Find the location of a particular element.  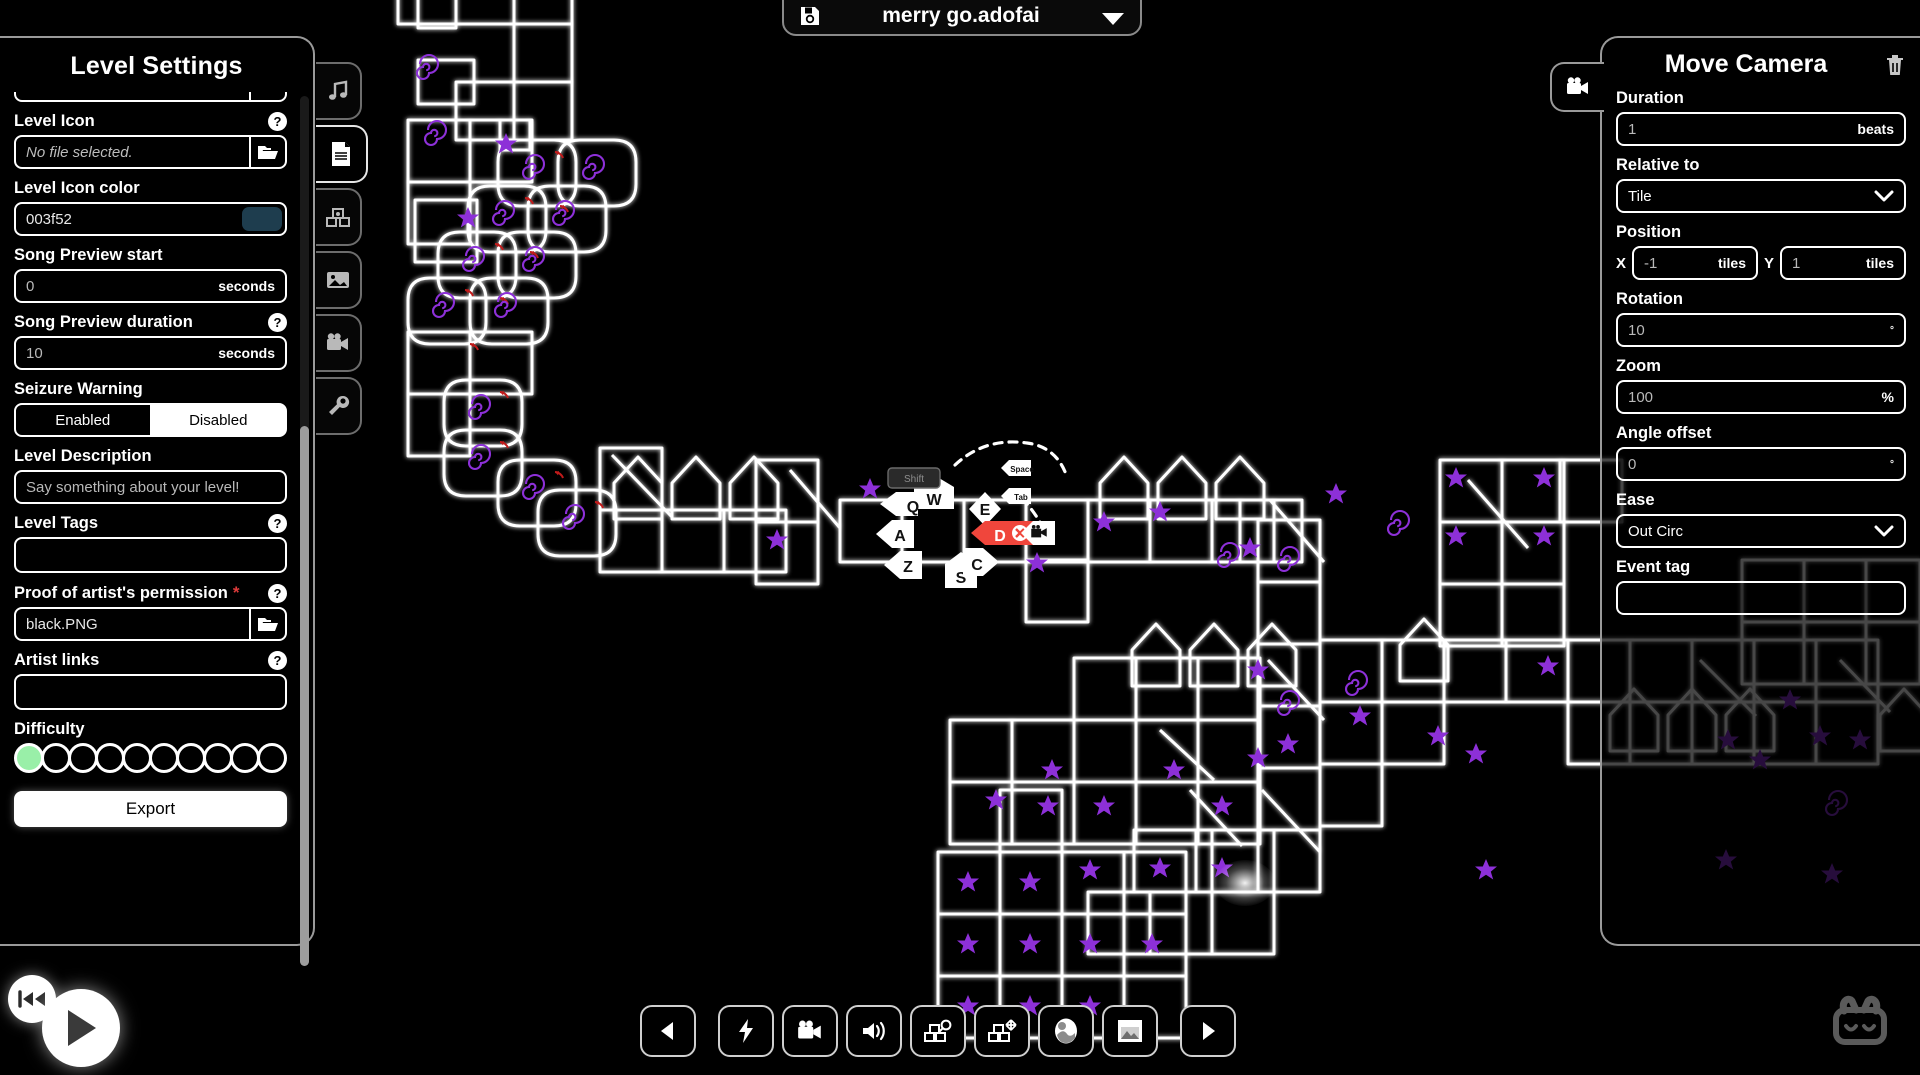

rail-item-settings is located at coordinates (339, 406).